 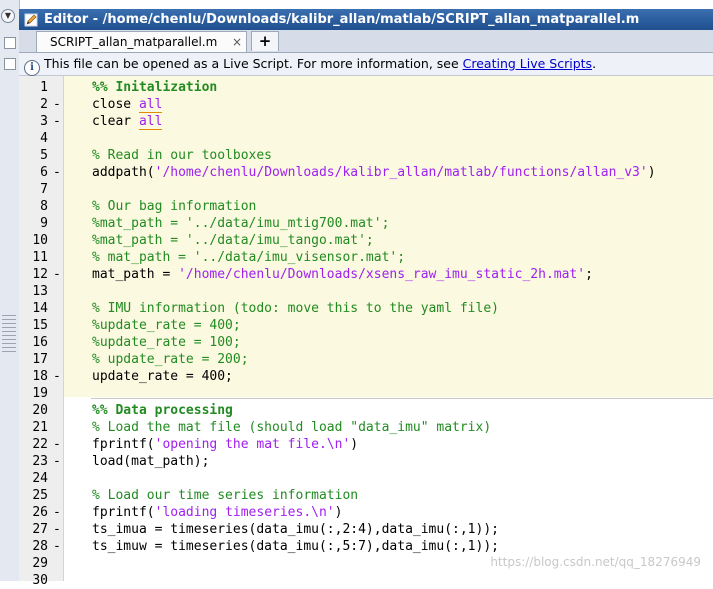 I want to click on code-line: 3- clear all, so click(x=366, y=121).